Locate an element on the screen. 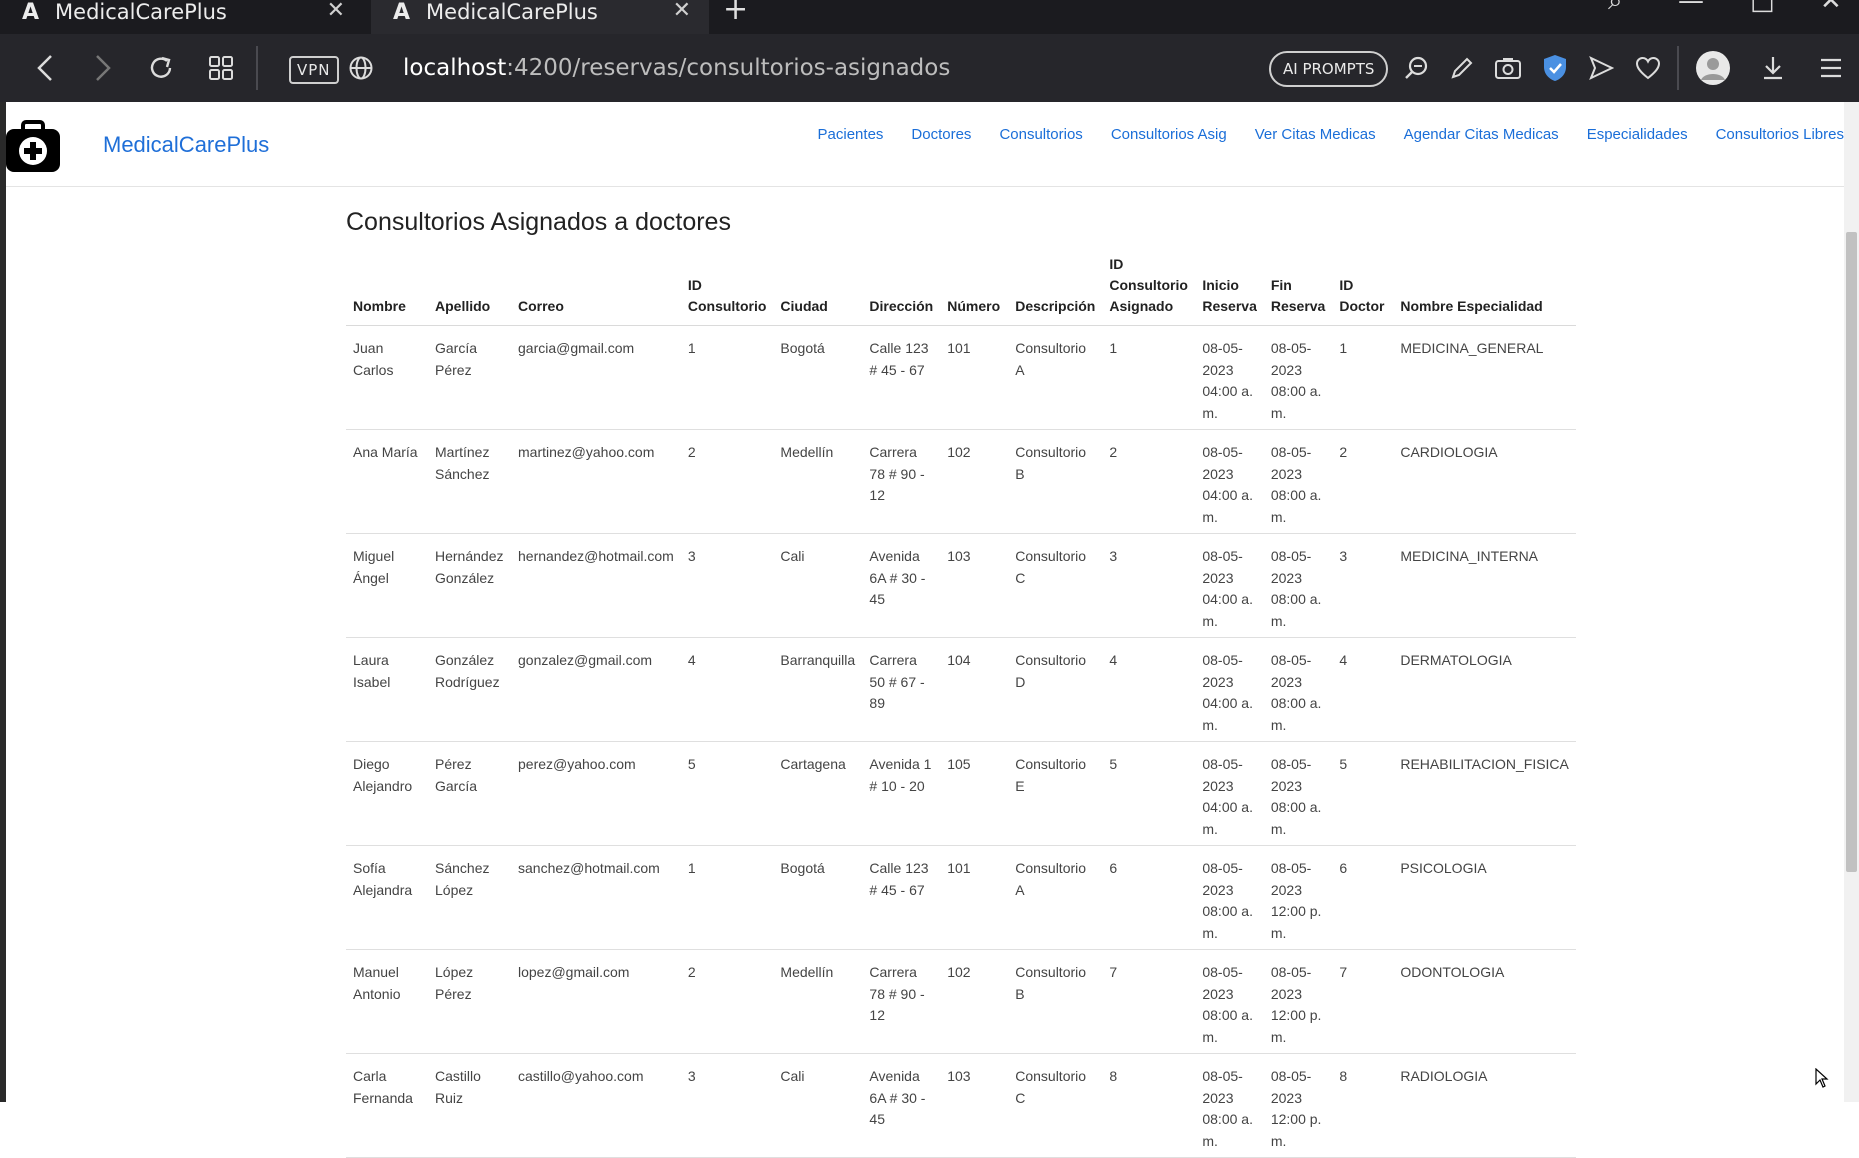 The image size is (1859, 1158). minimize-icon: — is located at coordinates (1691, 8).